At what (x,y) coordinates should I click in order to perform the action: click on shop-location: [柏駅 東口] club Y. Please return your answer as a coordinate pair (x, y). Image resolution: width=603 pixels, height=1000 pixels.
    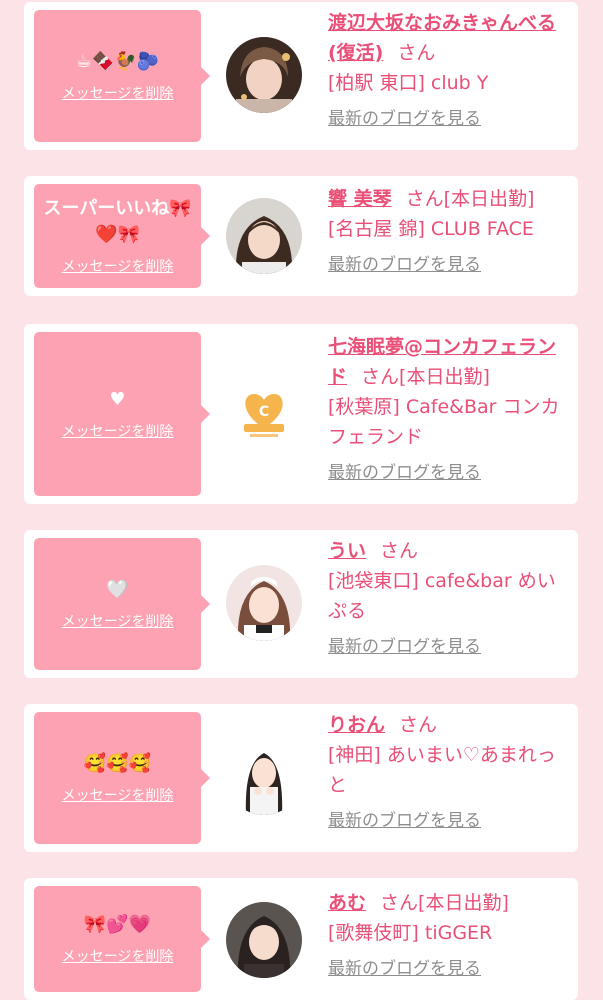
    Looking at the image, I should click on (408, 83).